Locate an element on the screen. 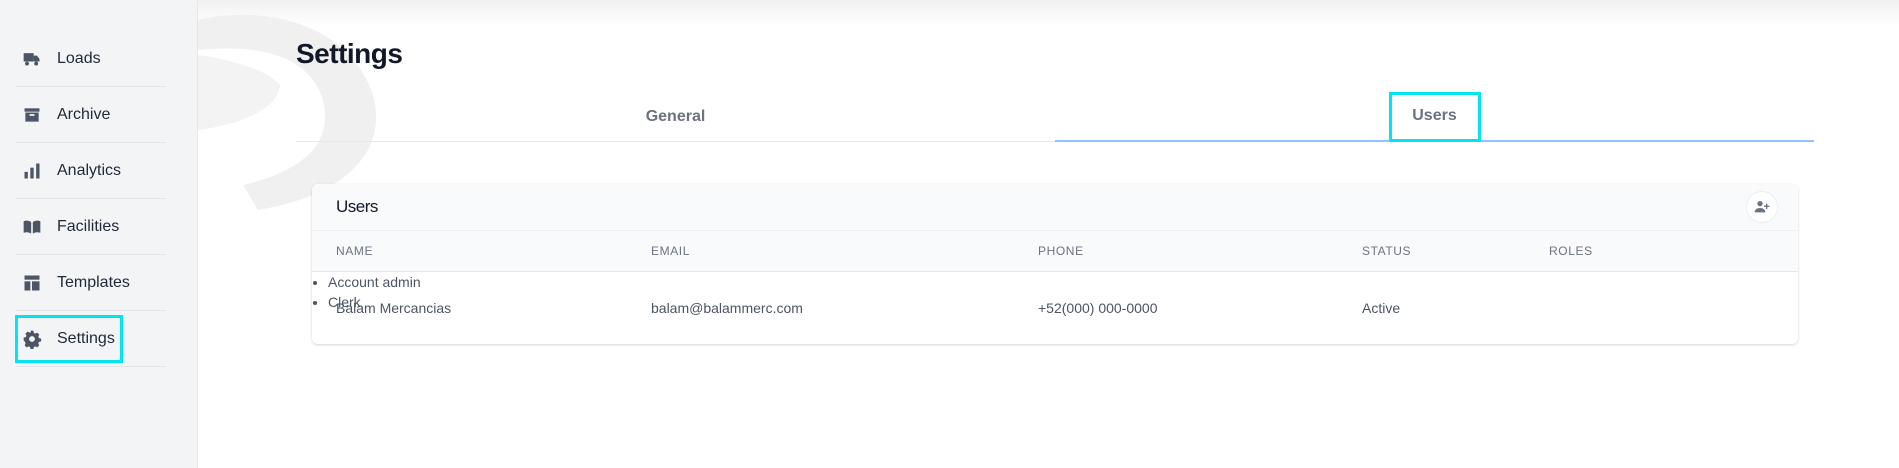  user-status: Active is located at coordinates (1381, 308).